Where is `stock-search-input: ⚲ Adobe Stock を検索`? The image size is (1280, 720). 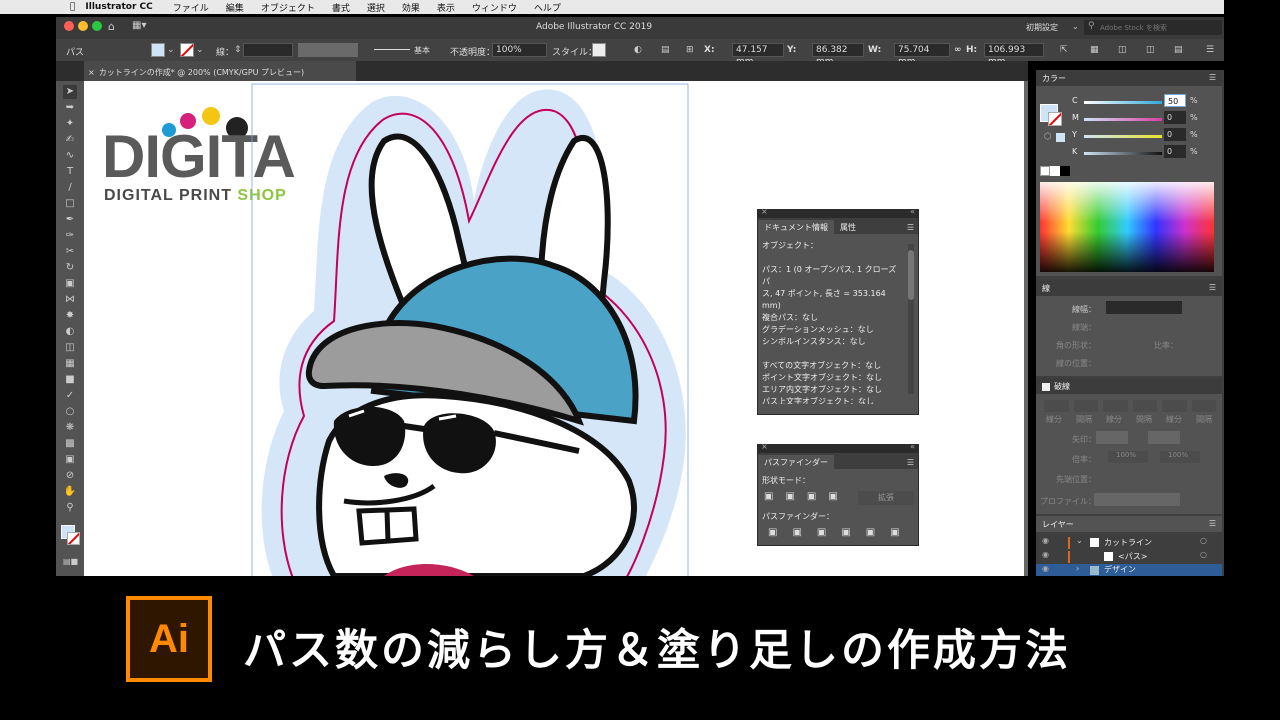
stock-search-input: ⚲ Adobe Stock を検索 is located at coordinates (1153, 27).